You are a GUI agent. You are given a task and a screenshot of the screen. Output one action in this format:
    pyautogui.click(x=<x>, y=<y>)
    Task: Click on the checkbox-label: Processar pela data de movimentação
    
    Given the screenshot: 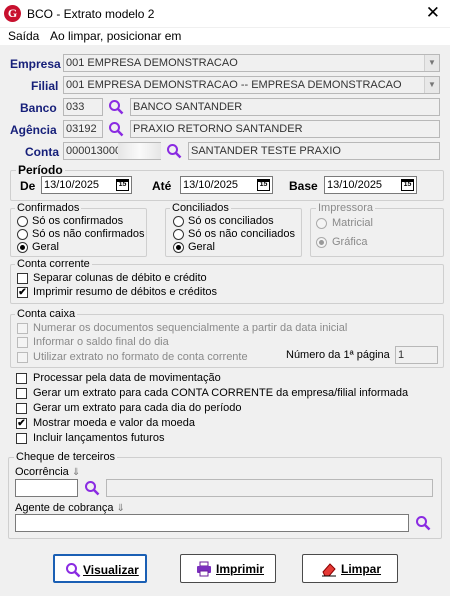 What is the action you would take?
    pyautogui.click(x=127, y=378)
    